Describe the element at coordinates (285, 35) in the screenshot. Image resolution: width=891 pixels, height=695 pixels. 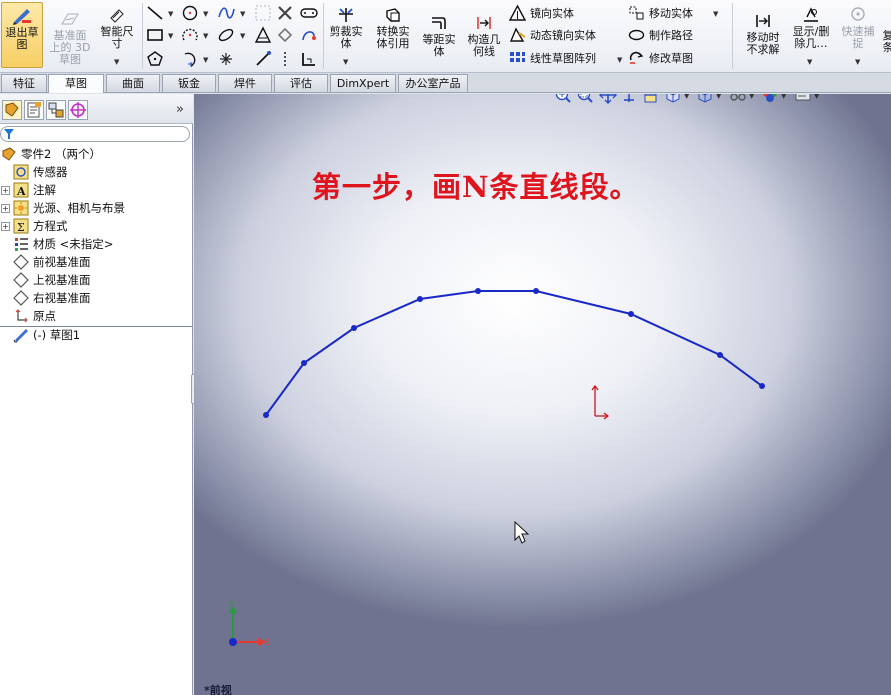
I see `chamfer-icon` at that location.